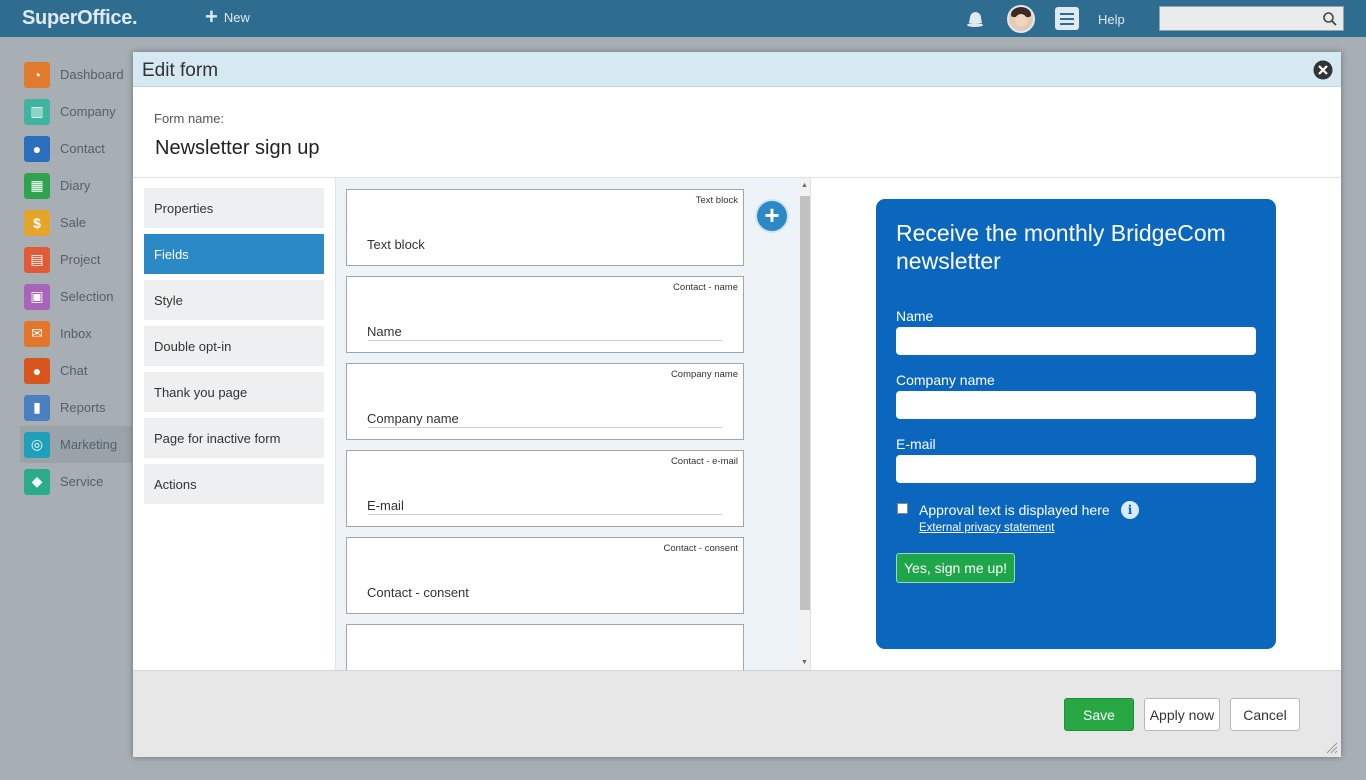  I want to click on chat-icon: ●, so click(37, 370).